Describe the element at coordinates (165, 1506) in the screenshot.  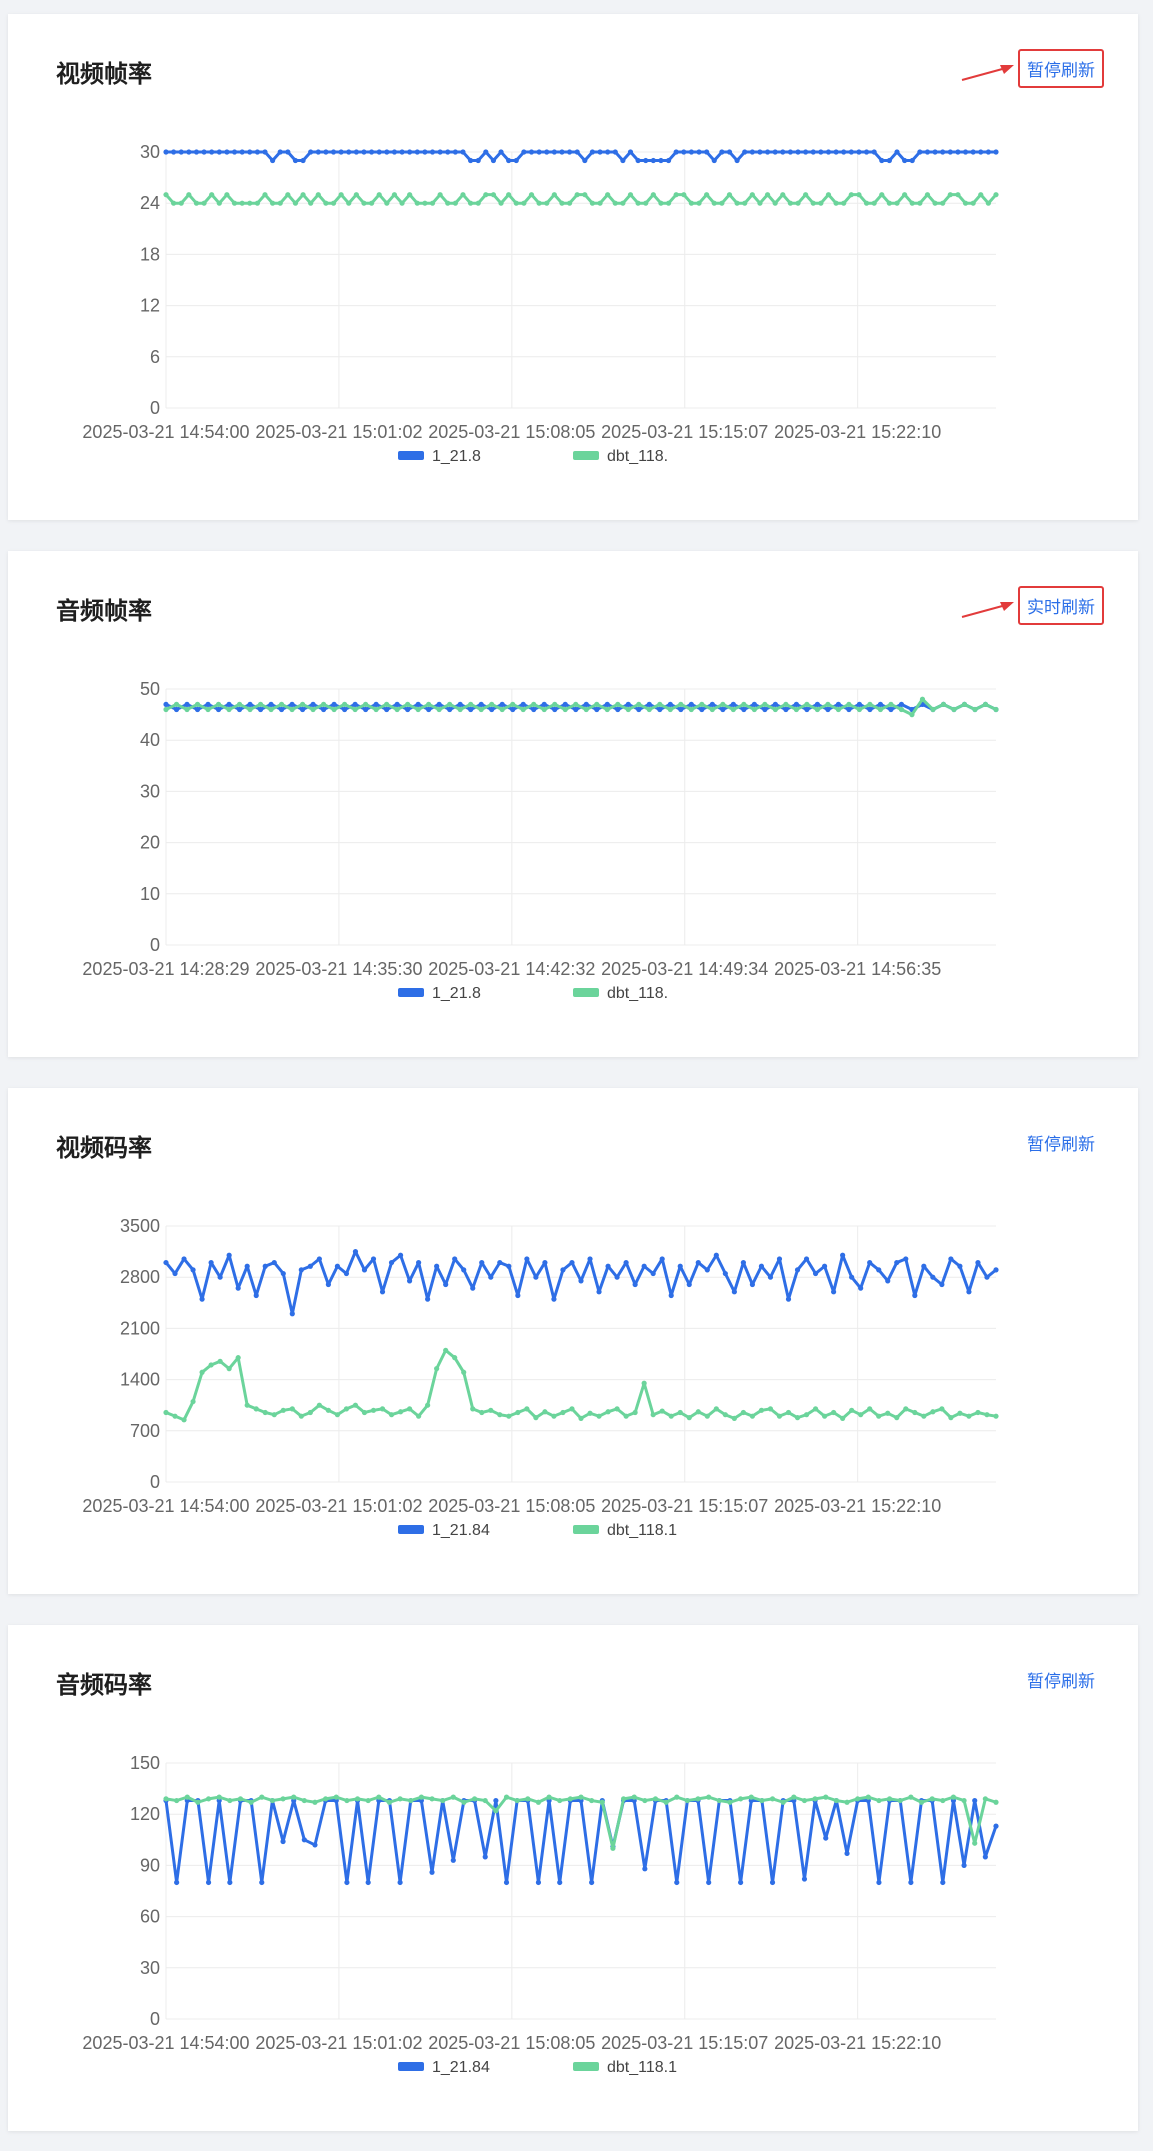
I see `x-tick-label: 2025-03-21 14:54:00` at that location.